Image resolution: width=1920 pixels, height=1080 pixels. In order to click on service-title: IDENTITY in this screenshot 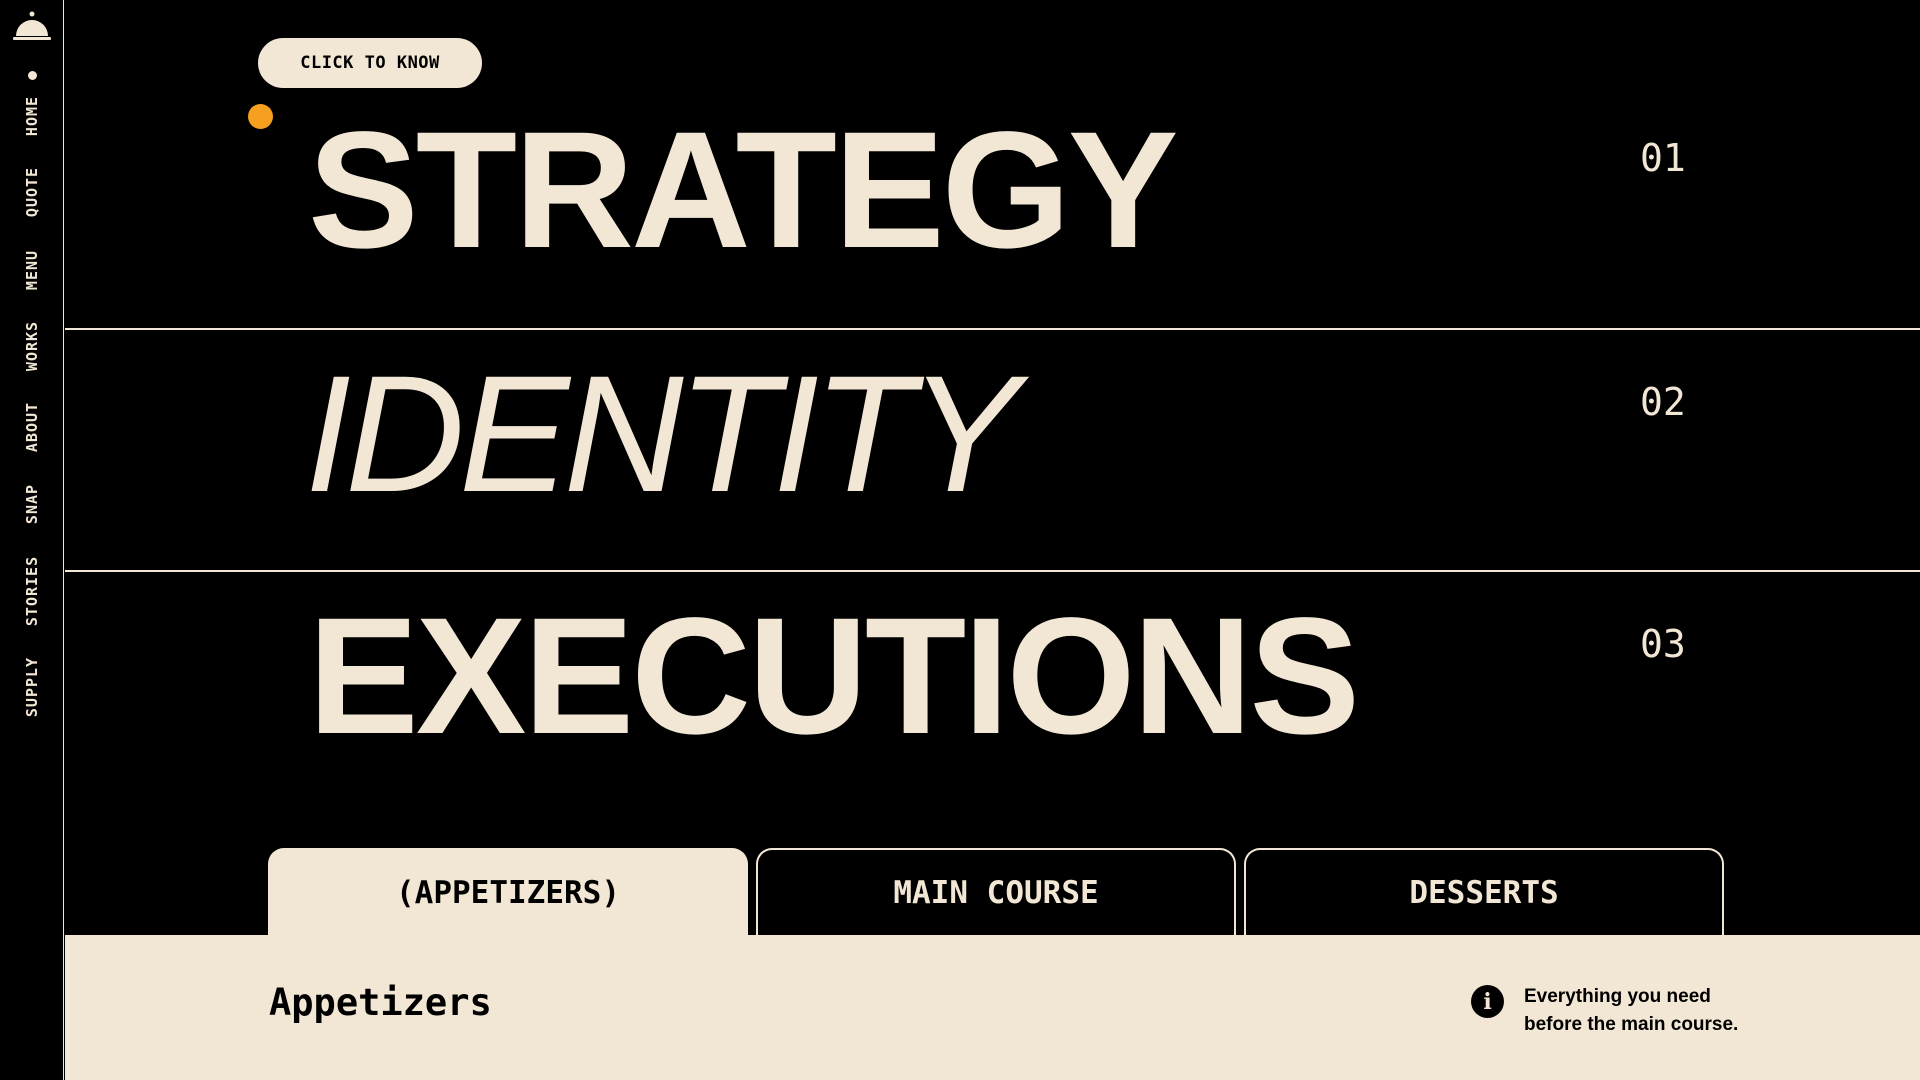, I will do `click(662, 434)`.